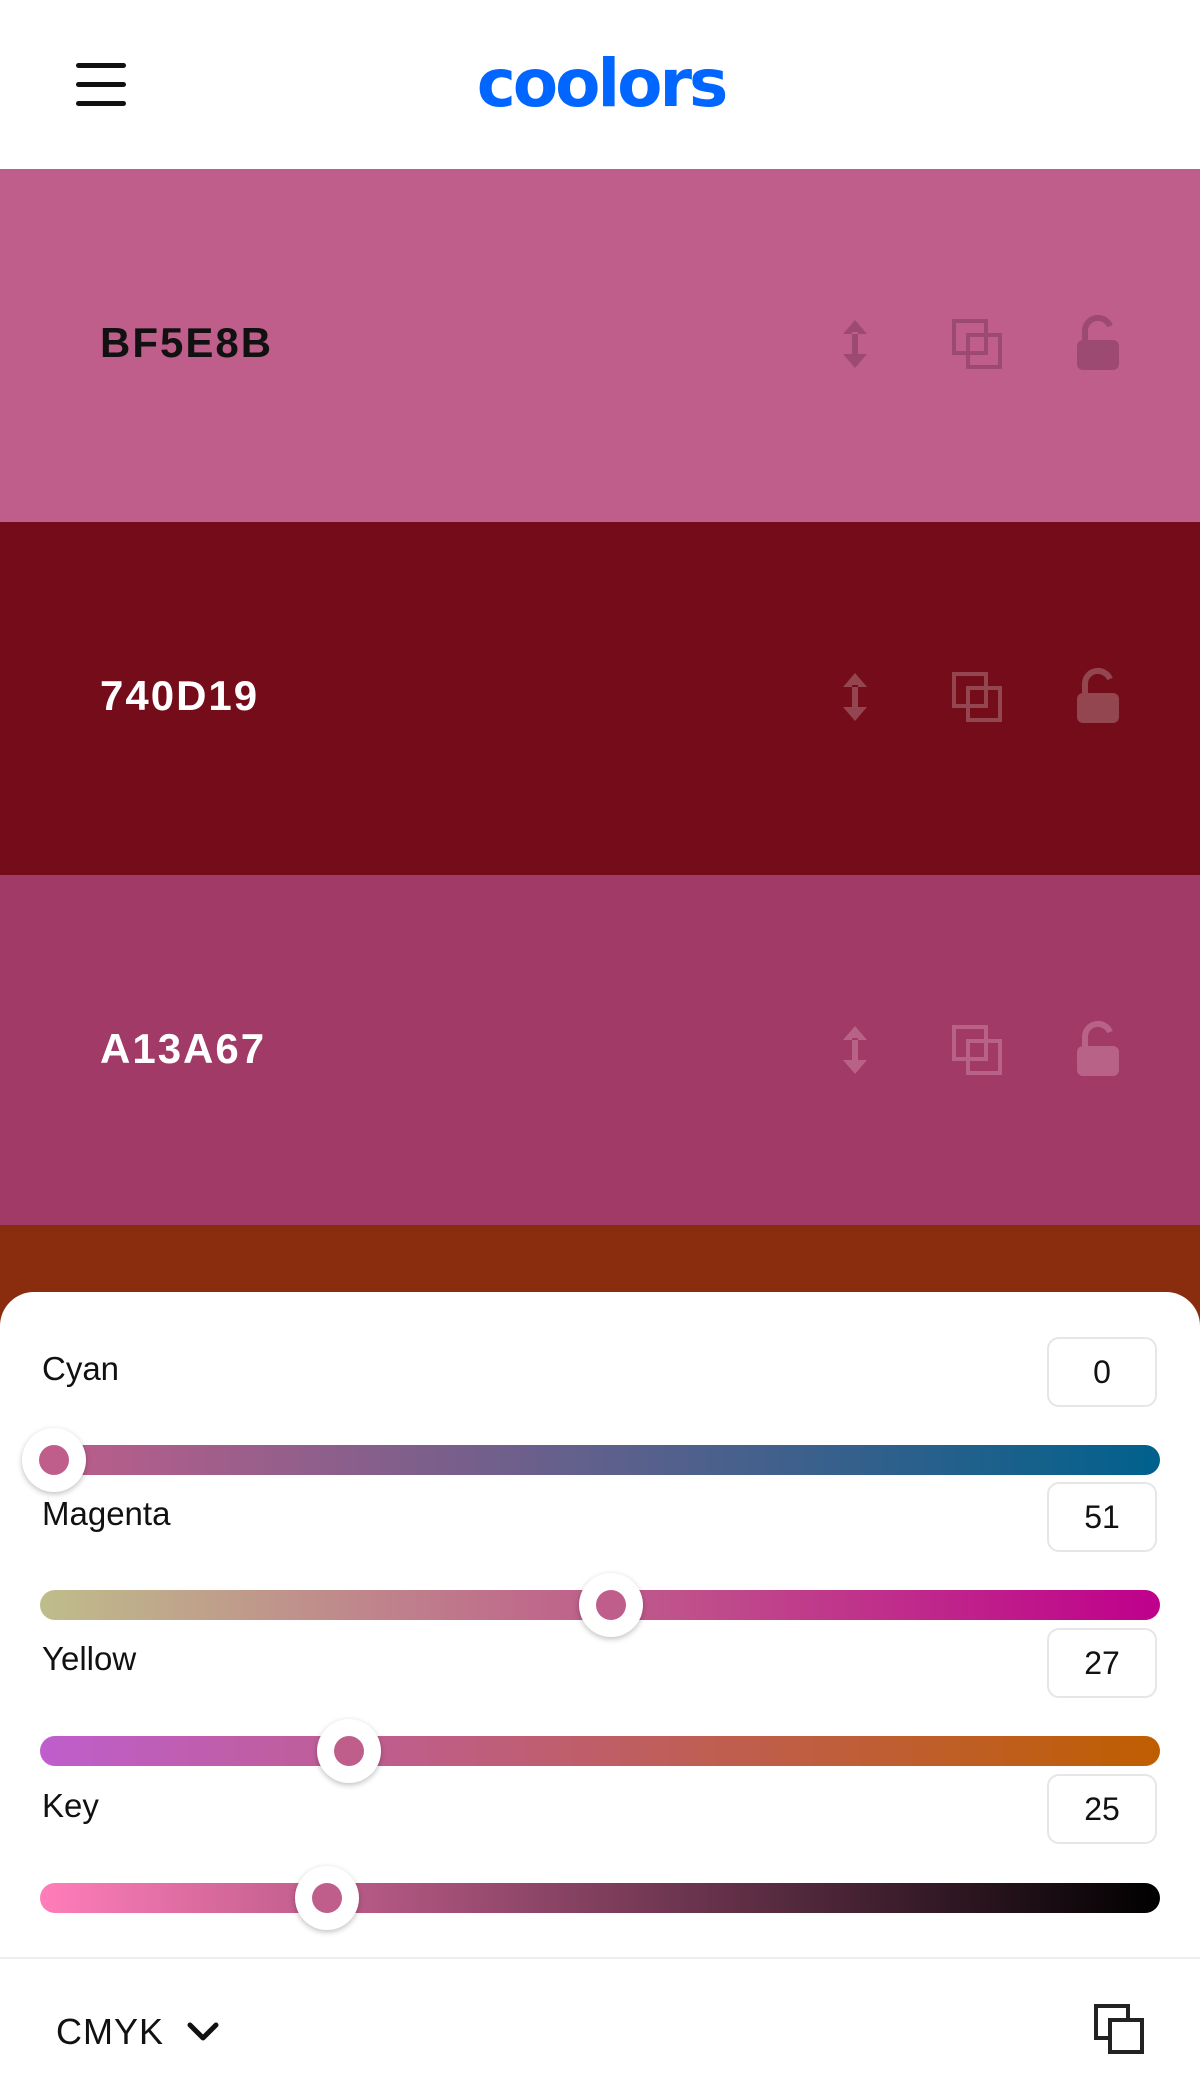 This screenshot has width=1200, height=2091. I want to click on swatch-hex-code: A13A67, so click(183, 1049).